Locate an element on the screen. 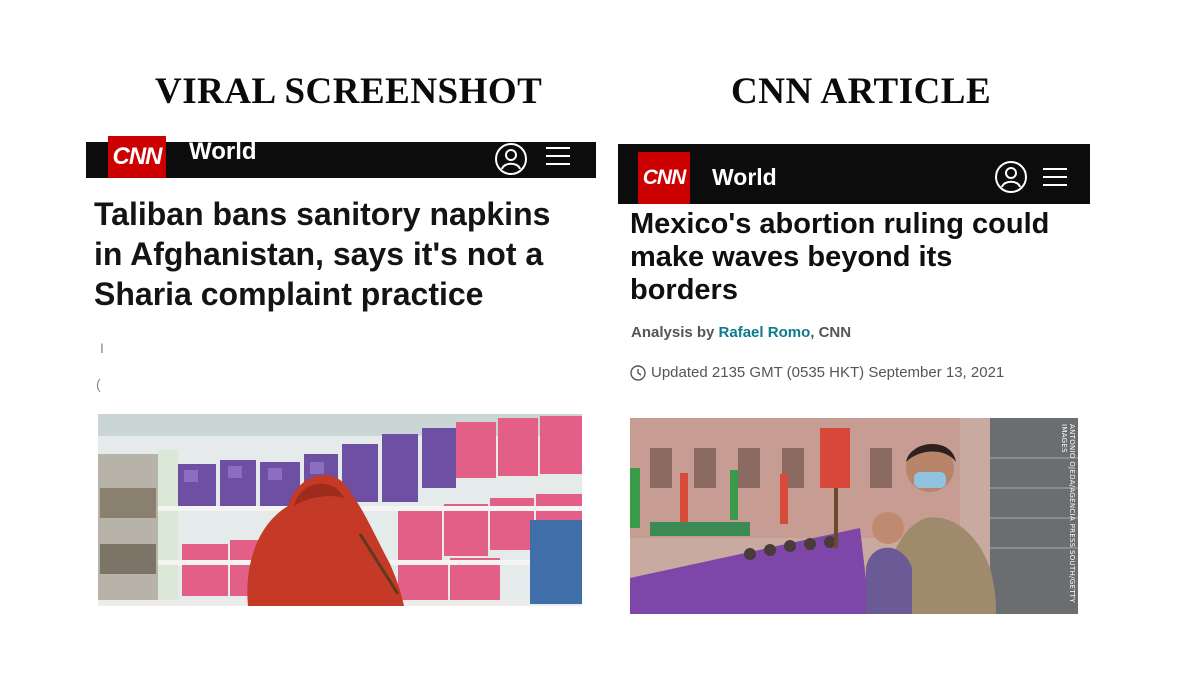 This screenshot has height=675, width=1200. headline-line: make waves beyond its is located at coordinates (791, 257).